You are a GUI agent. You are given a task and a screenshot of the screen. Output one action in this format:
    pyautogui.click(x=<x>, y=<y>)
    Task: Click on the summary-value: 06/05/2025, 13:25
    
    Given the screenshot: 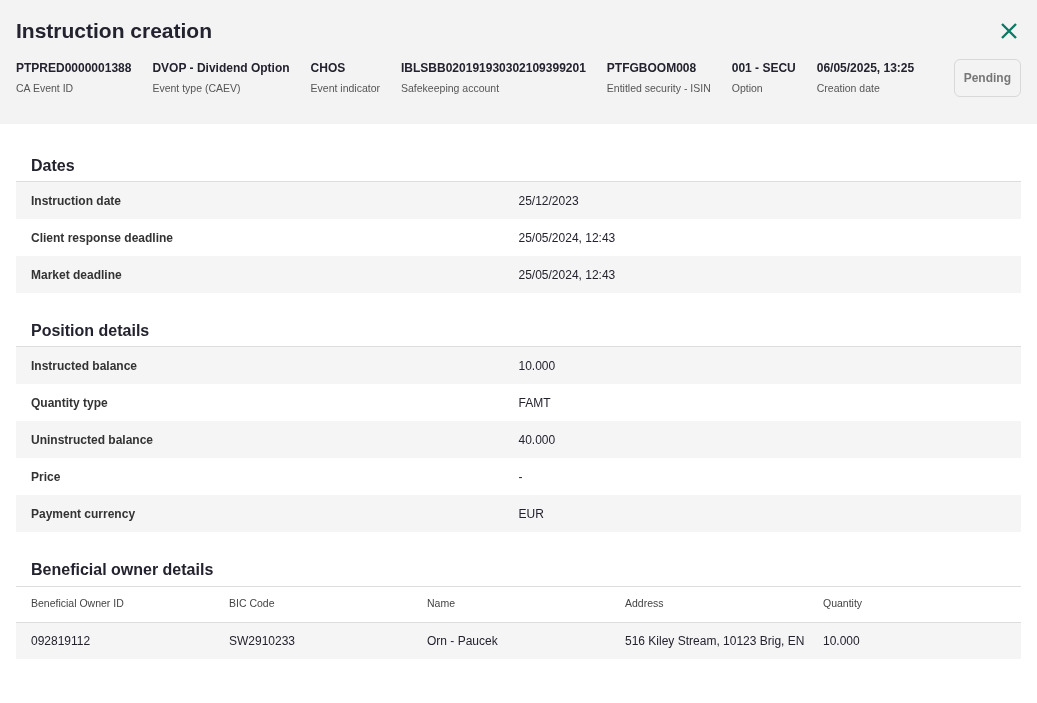 What is the action you would take?
    pyautogui.click(x=865, y=69)
    